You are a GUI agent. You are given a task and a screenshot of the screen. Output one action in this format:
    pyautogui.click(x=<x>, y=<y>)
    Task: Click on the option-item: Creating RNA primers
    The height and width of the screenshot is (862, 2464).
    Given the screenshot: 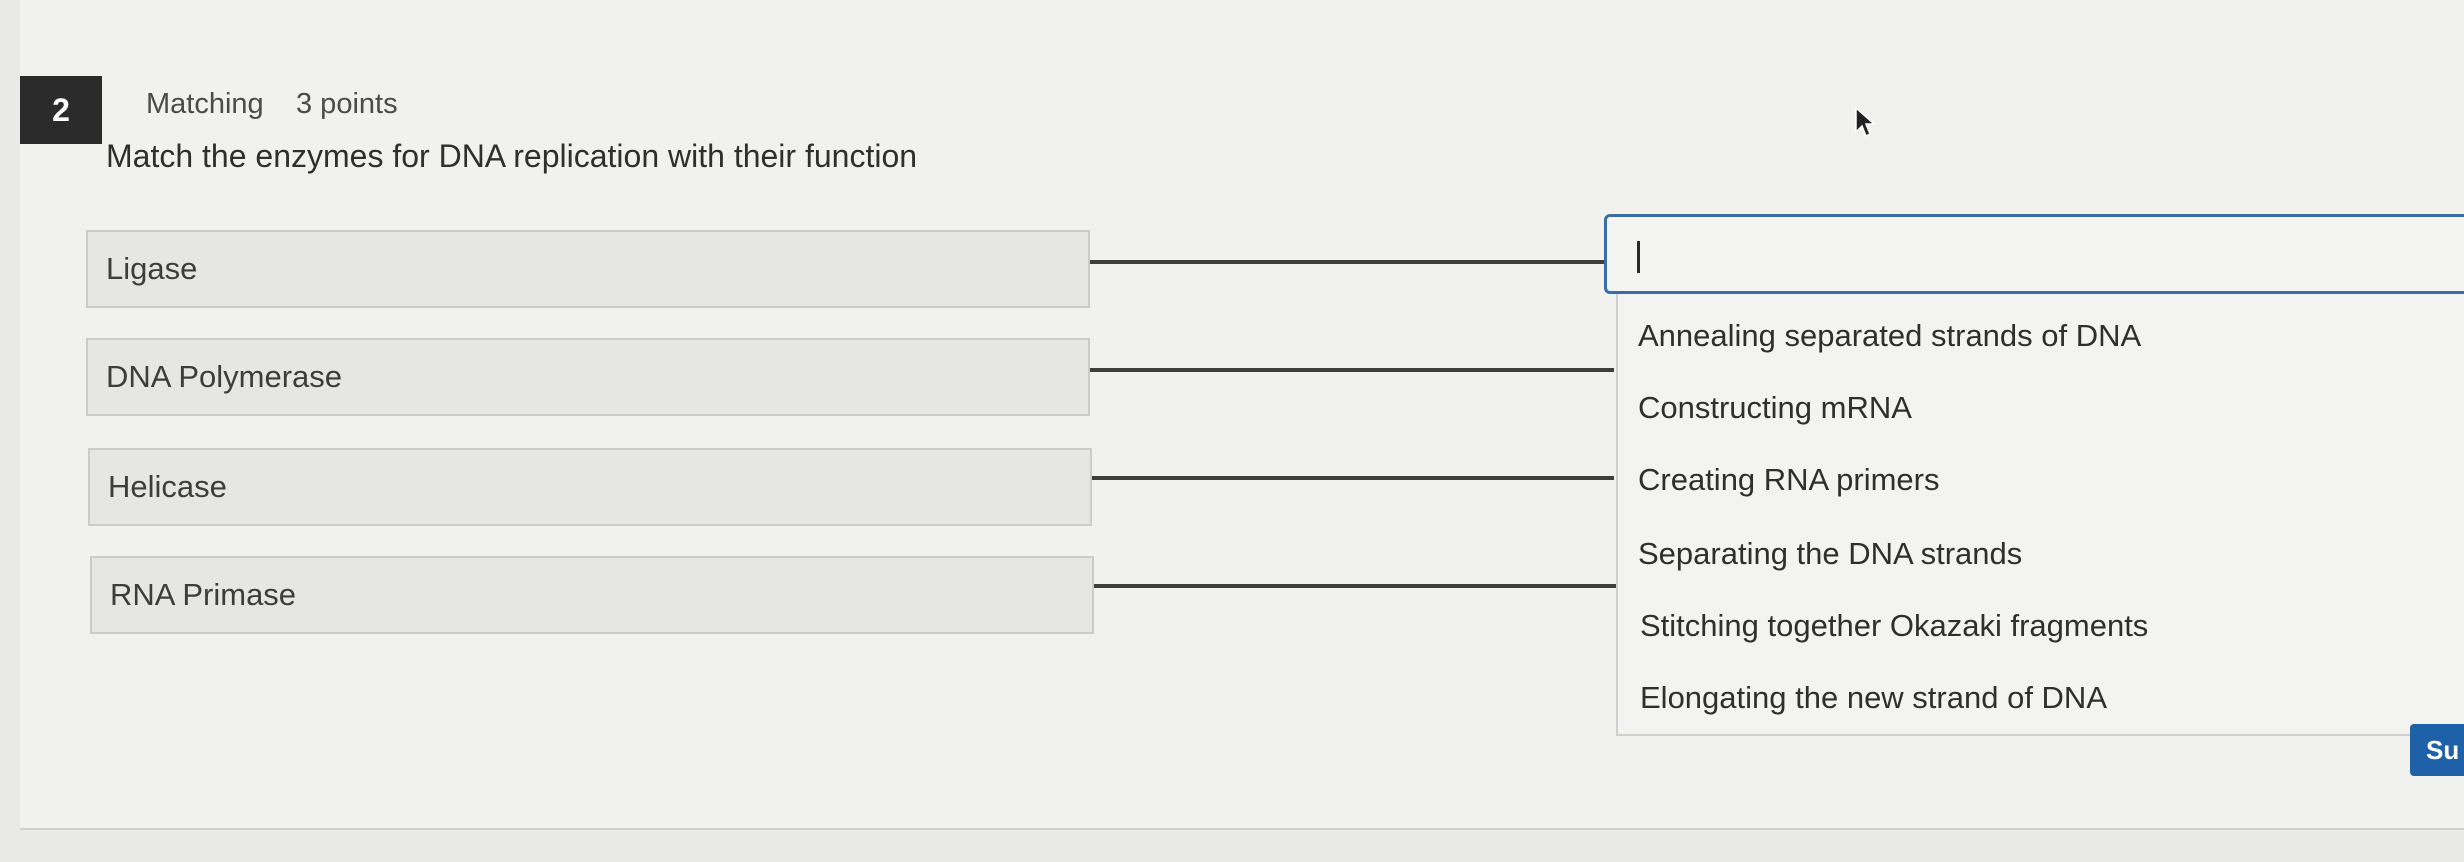 What is the action you would take?
    pyautogui.click(x=1788, y=480)
    